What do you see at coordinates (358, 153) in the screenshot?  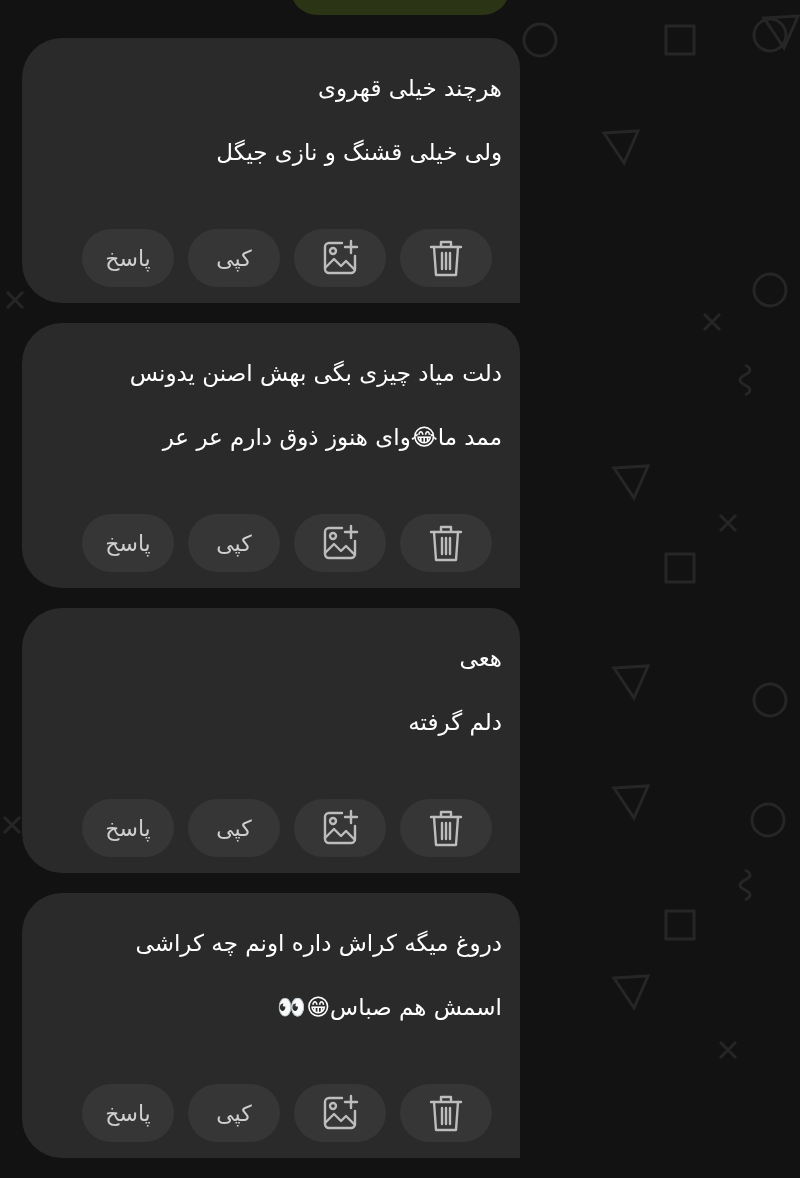 I see `message-text: ولی خیلی قشنگ و نازی جیگل` at bounding box center [358, 153].